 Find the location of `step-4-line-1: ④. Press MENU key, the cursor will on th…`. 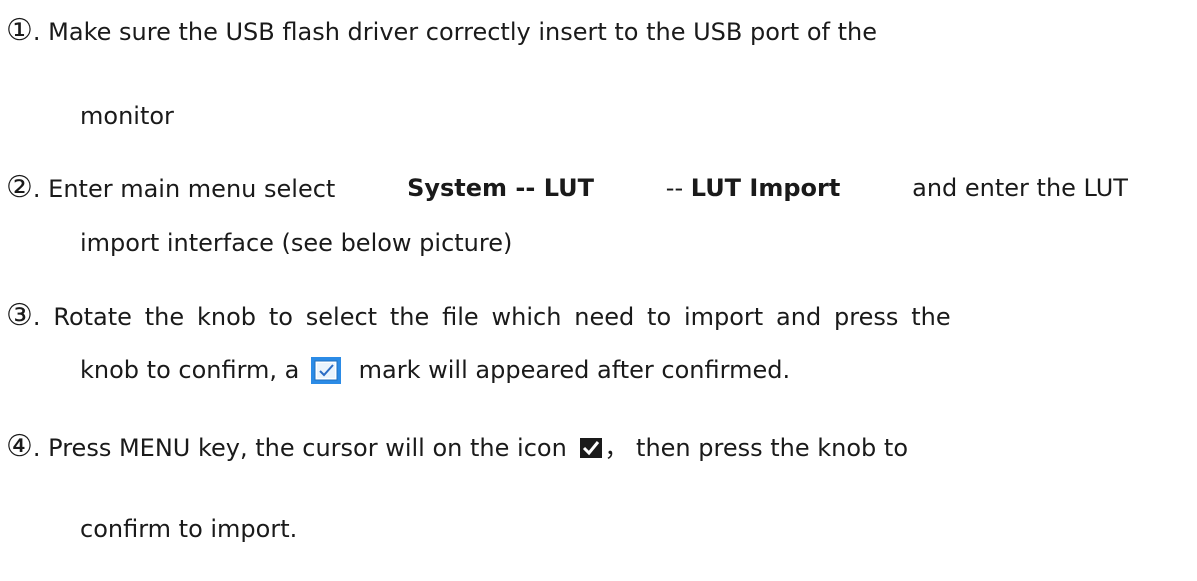

step-4-line-1: ④. Press MENU key, the cursor will on th… is located at coordinates (457, 447).